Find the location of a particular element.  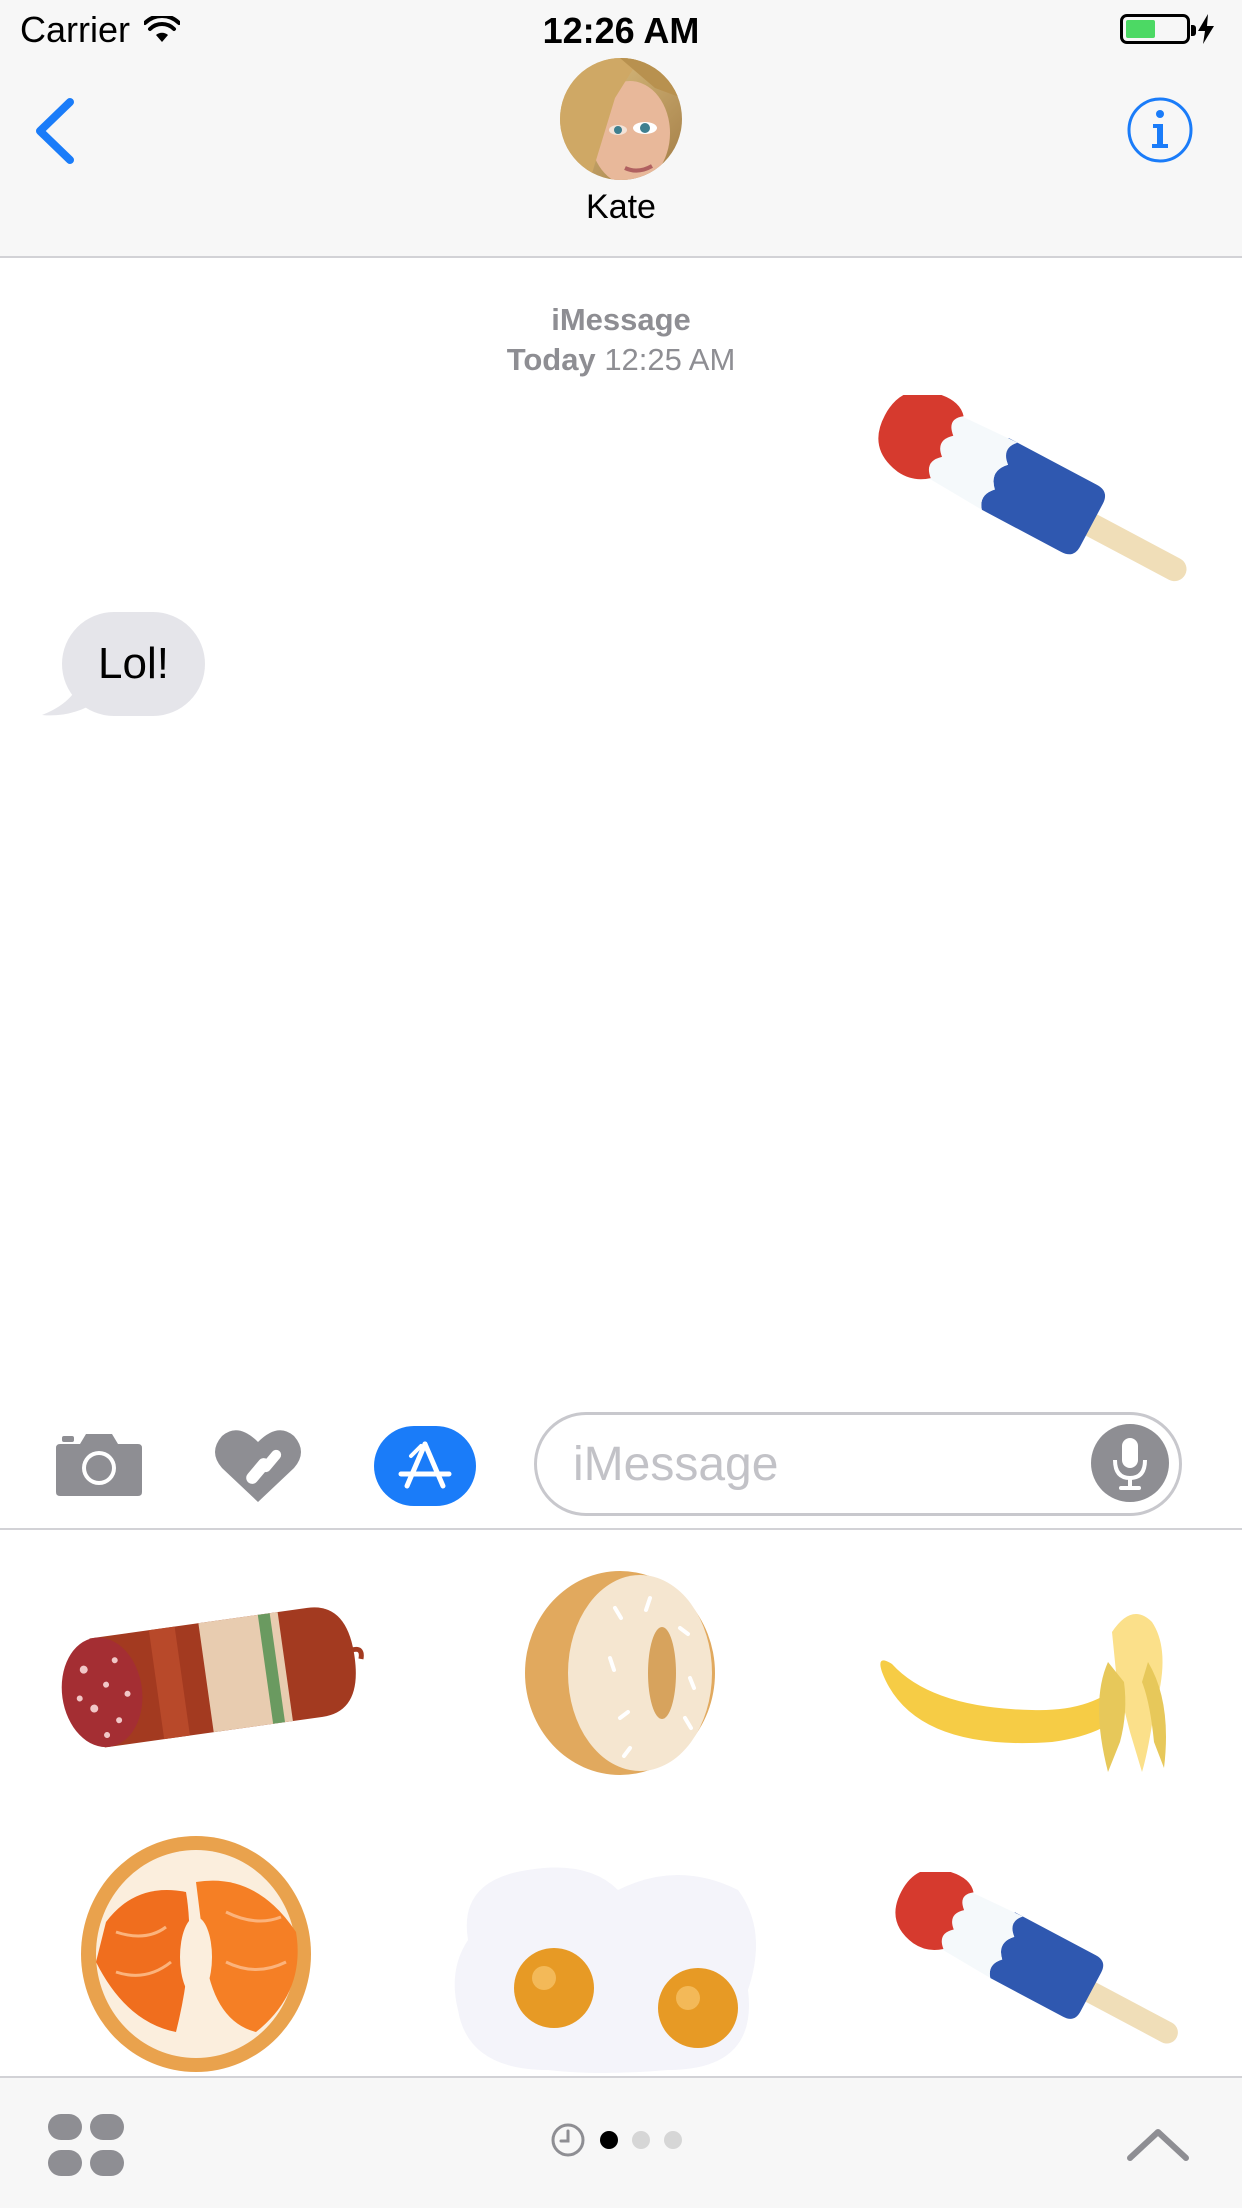

drawer-bottom-bar is located at coordinates (621, 2142).